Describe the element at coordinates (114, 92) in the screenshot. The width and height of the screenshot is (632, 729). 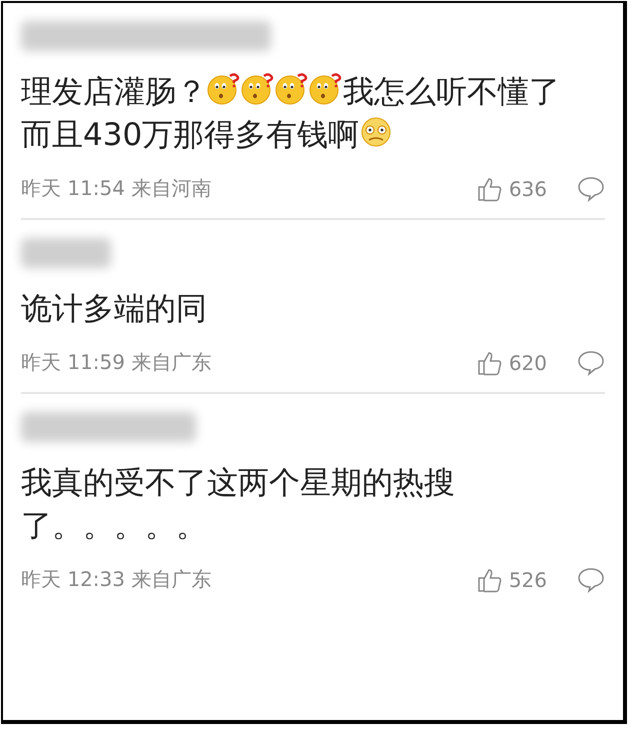
I see `comment-text: 理发店灌肠？` at that location.